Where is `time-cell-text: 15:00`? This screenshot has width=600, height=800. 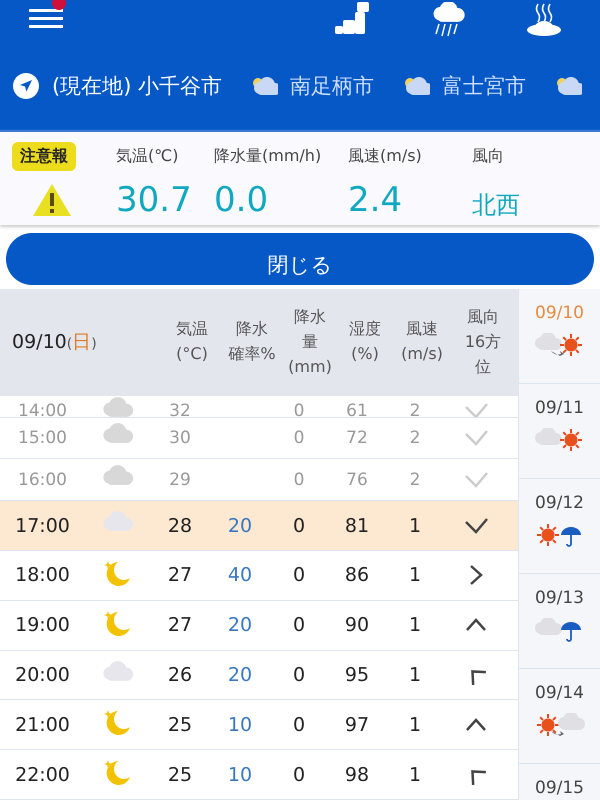
time-cell-text: 15:00 is located at coordinates (42, 438).